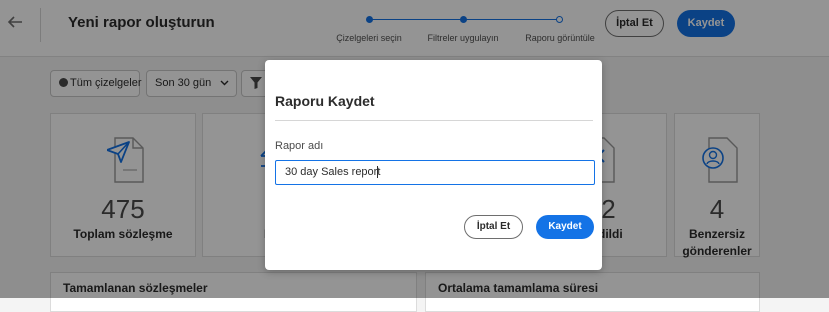 The height and width of the screenshot is (312, 829). I want to click on dialog-title: Raporu Kaydet, so click(325, 101).